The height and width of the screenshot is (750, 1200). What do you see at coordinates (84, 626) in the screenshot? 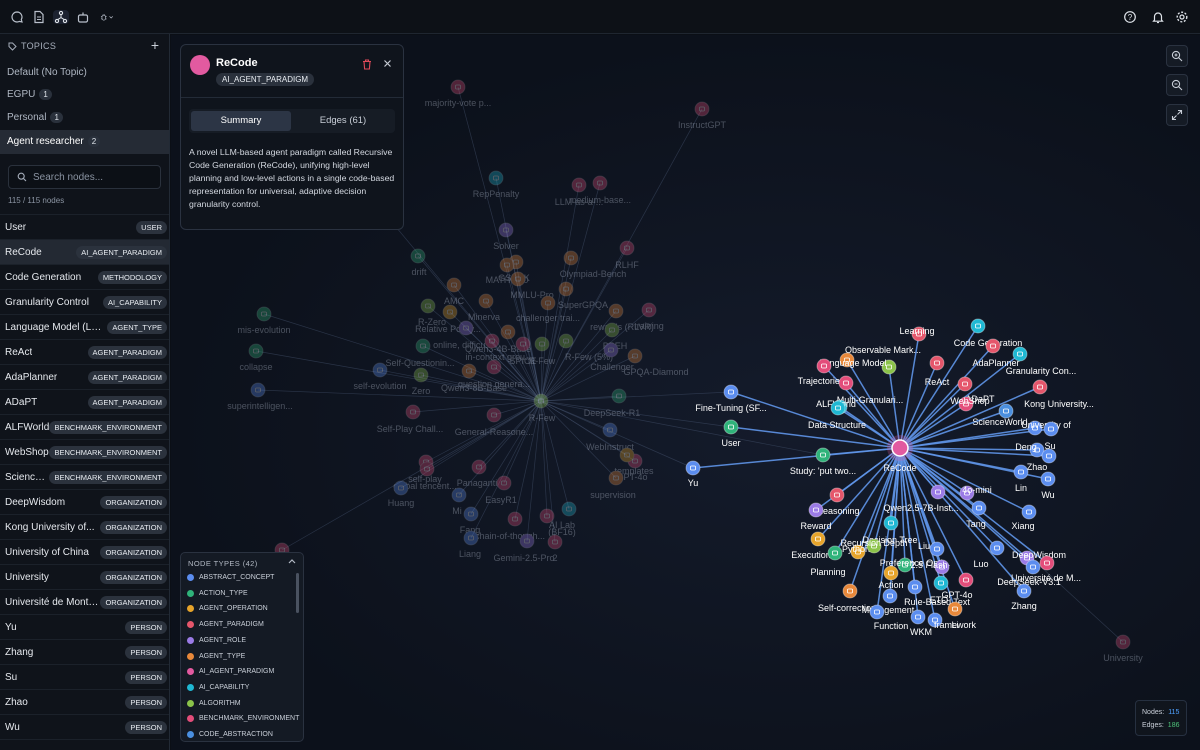
I see `node-list-item: Yu PERSON` at bounding box center [84, 626].